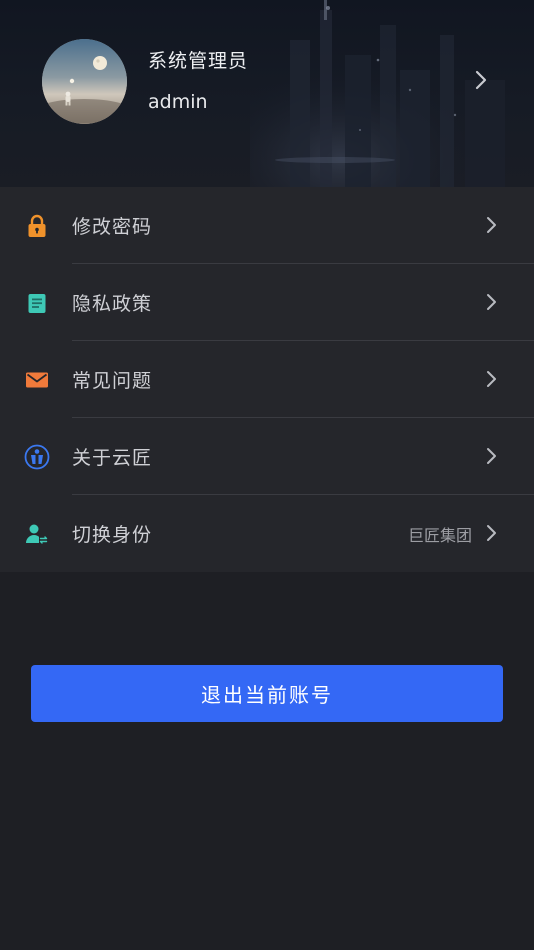 This screenshot has height=950, width=534. I want to click on menu-item-about: 关于云匠, so click(267, 456).